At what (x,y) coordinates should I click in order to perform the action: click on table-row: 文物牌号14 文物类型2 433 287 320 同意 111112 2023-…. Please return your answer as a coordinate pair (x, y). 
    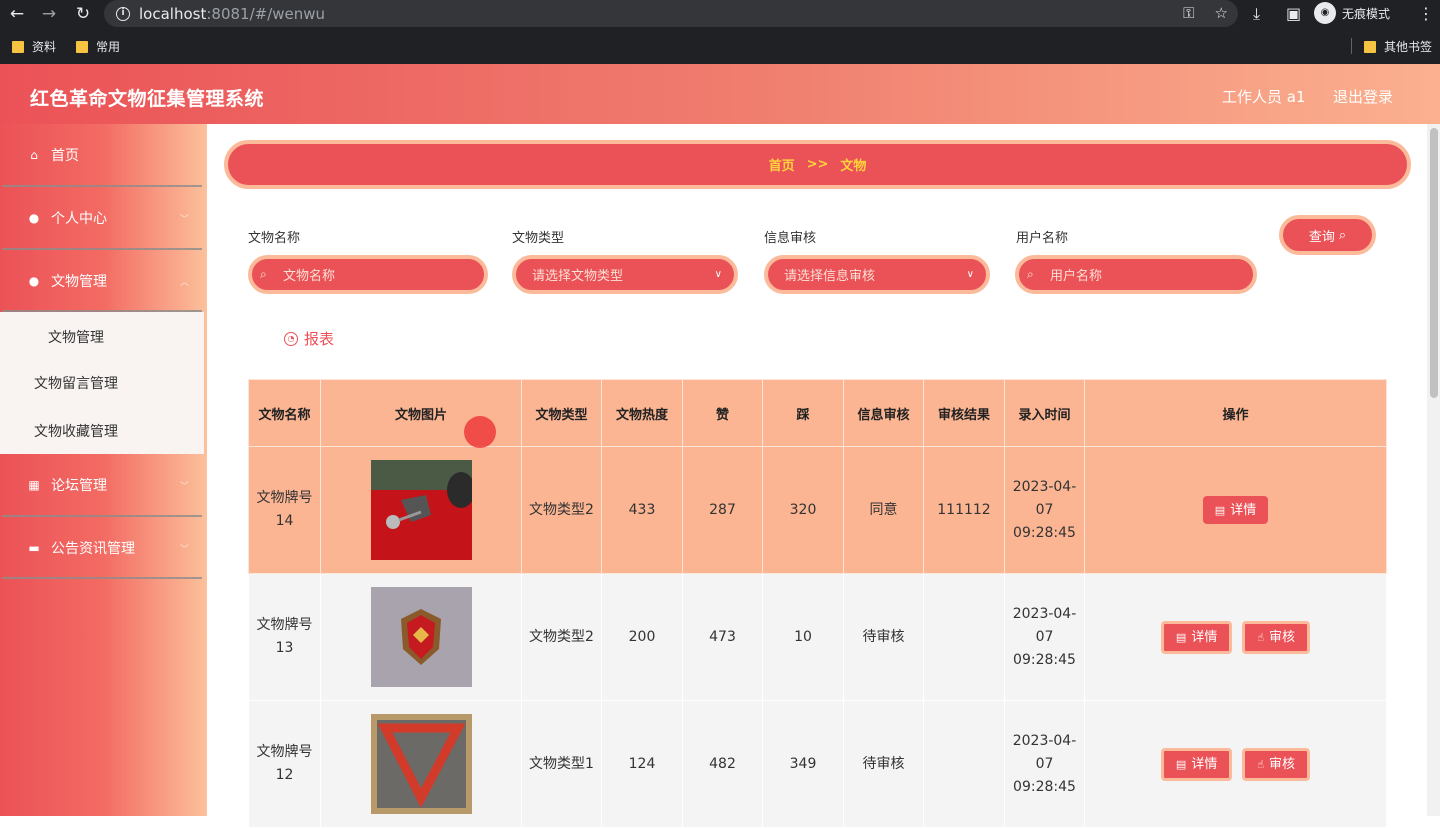
    Looking at the image, I should click on (817, 510).